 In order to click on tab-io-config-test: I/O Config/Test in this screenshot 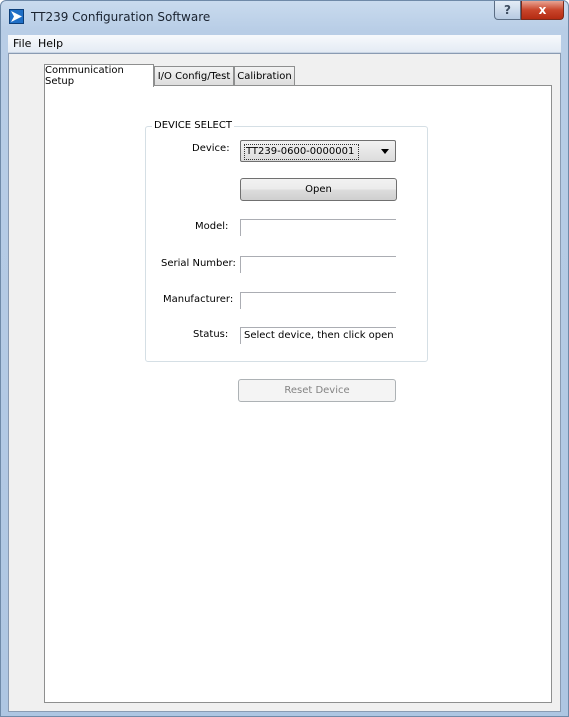, I will do `click(194, 76)`.